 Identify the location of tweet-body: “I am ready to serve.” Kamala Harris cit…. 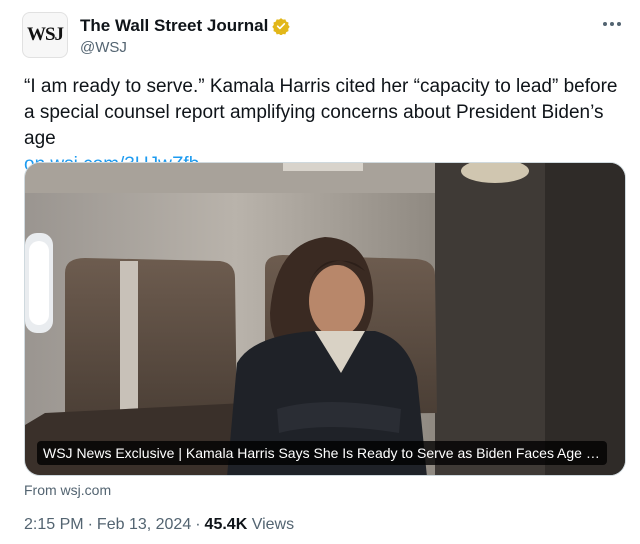
(321, 112).